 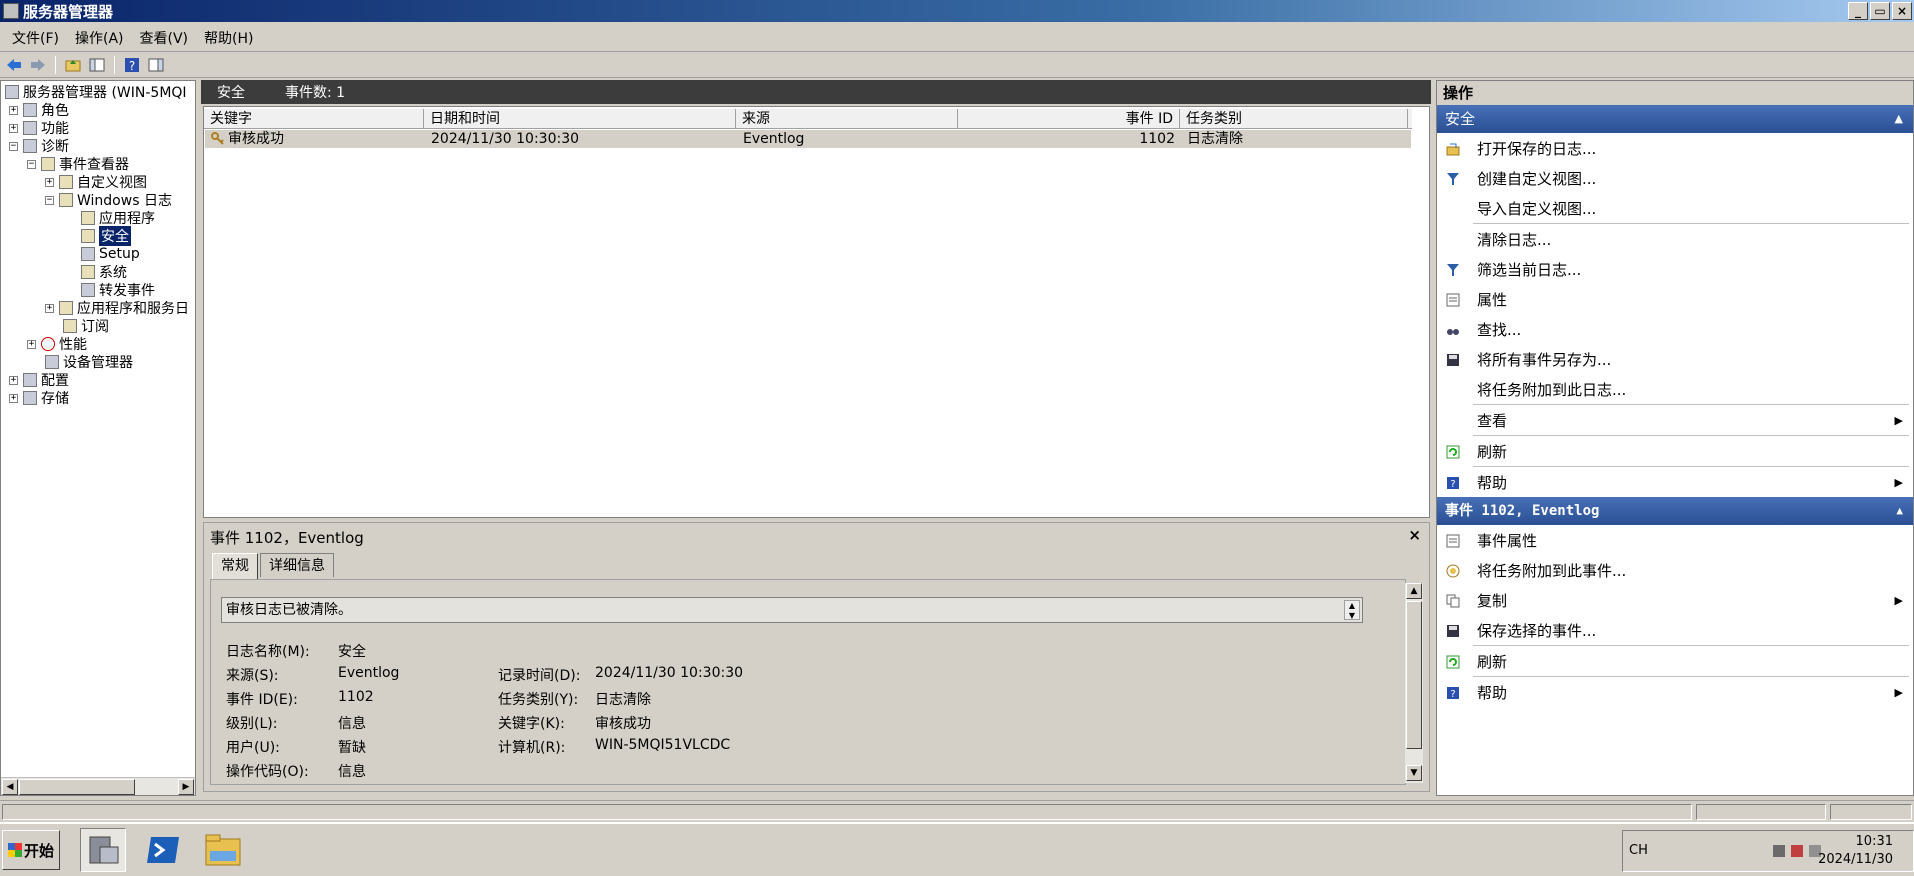 I want to click on up-folder-icon, so click(x=73, y=65).